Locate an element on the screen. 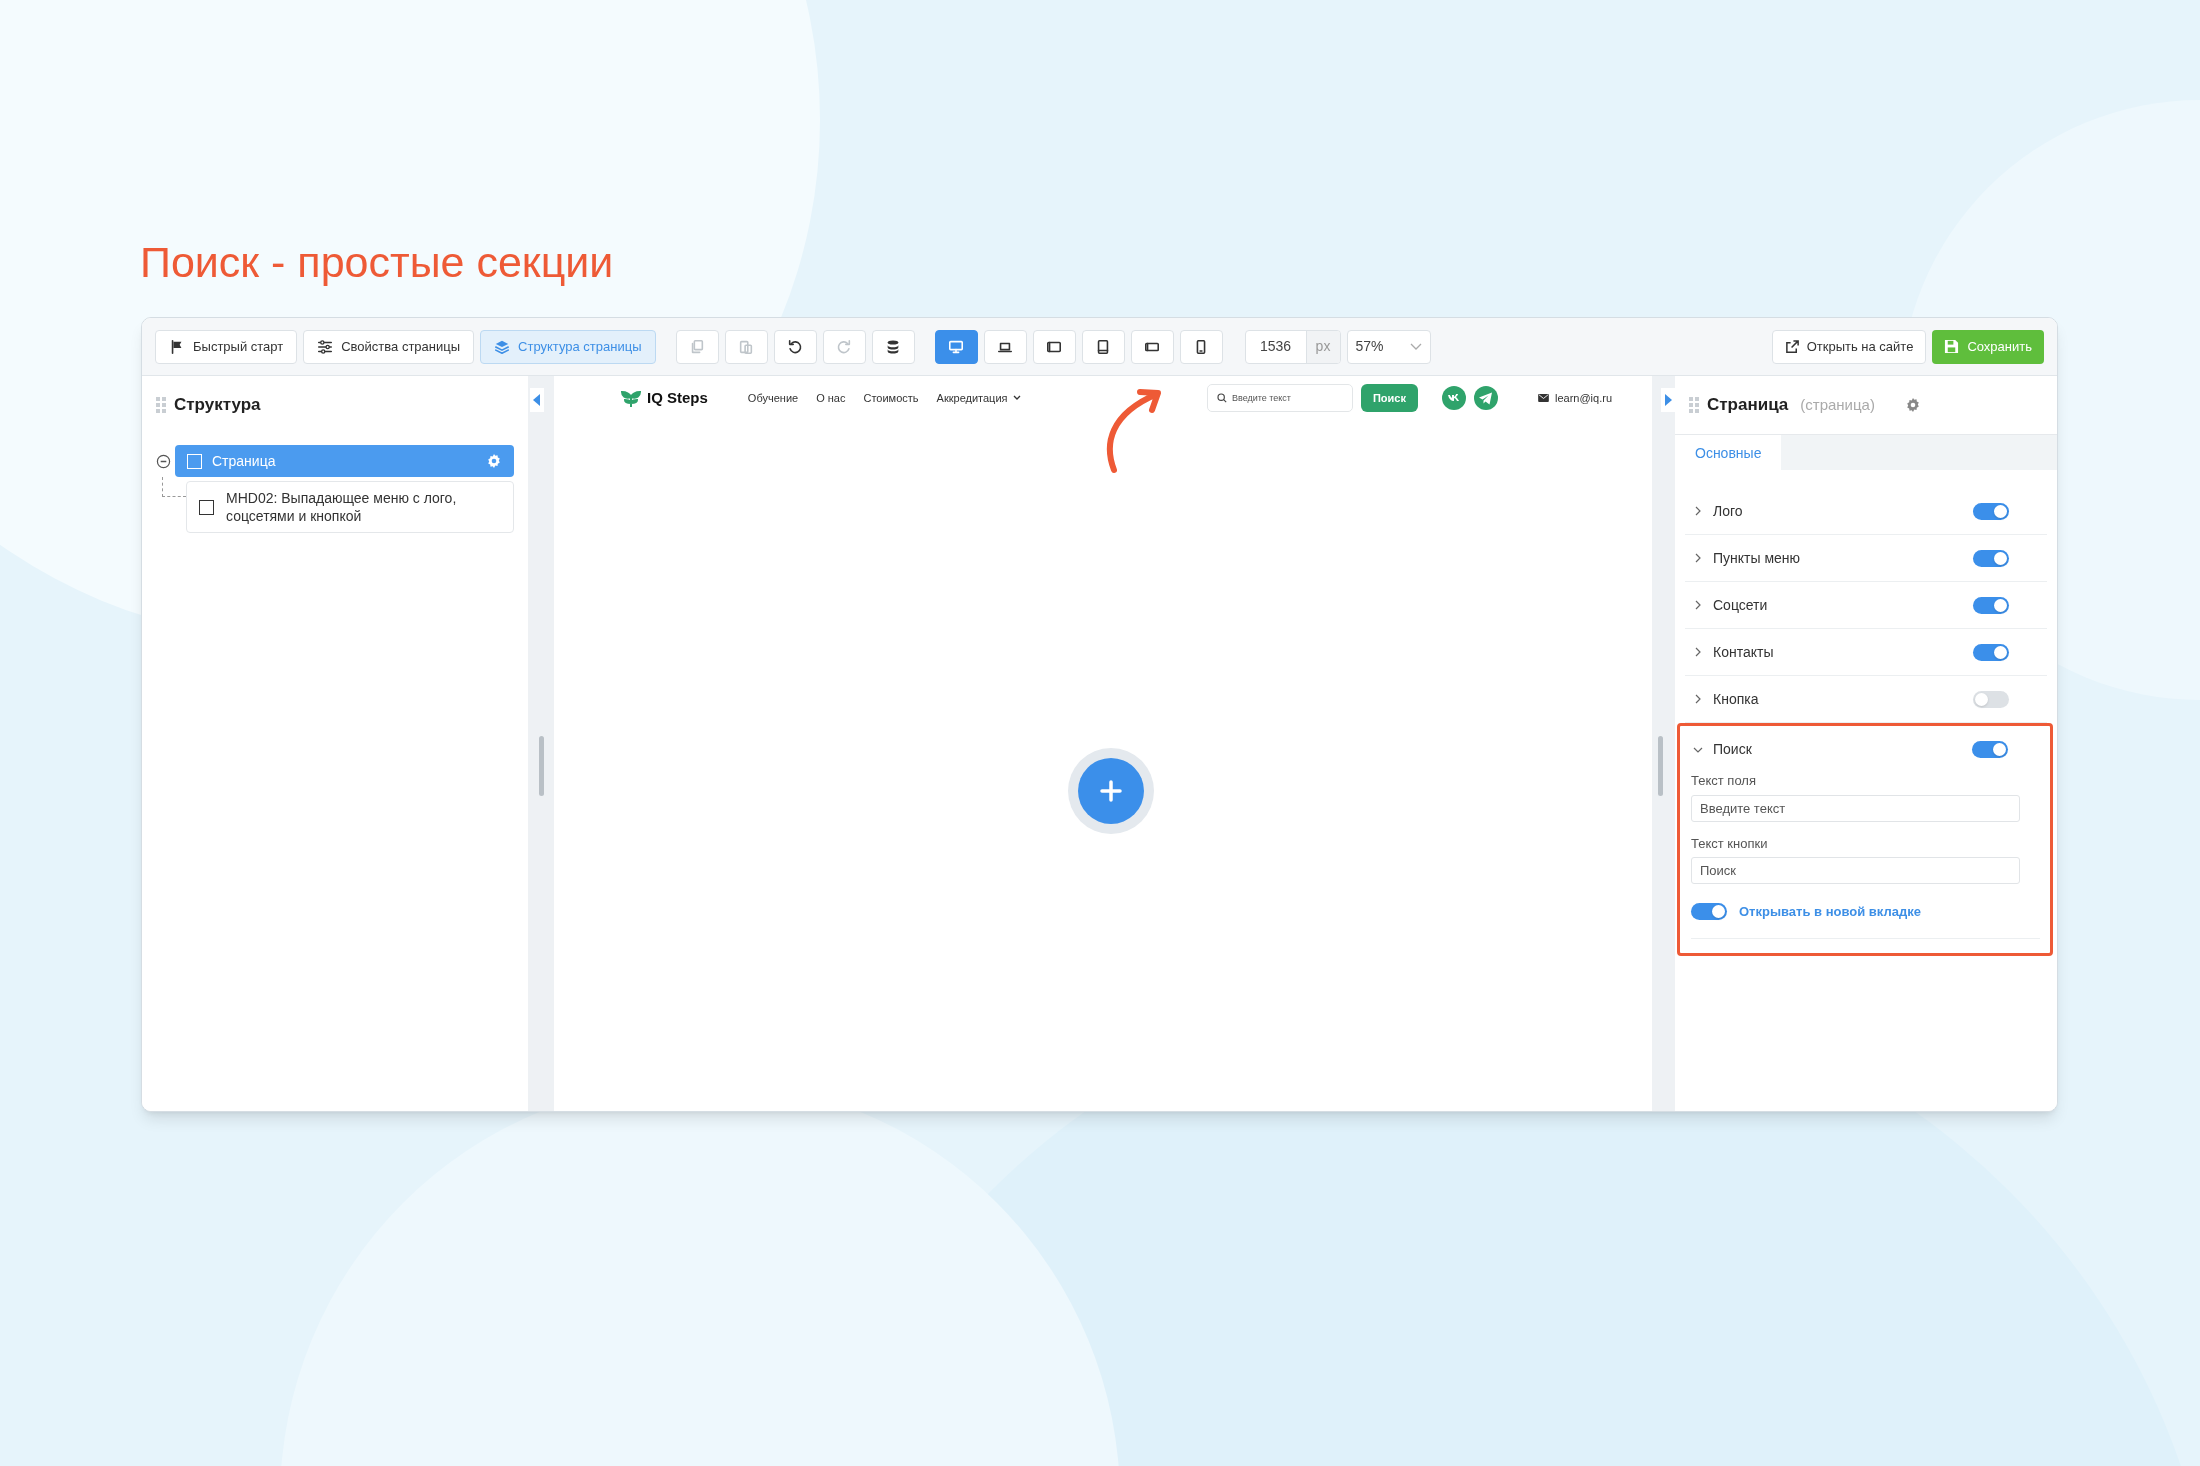 The height and width of the screenshot is (1466, 2200). toolbar-tab: Быстрый старт is located at coordinates (226, 346).